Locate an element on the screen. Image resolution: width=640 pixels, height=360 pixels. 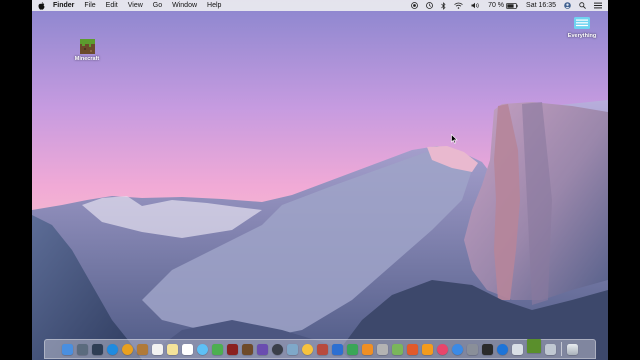
battery-status: 70 % is located at coordinates (503, 5).